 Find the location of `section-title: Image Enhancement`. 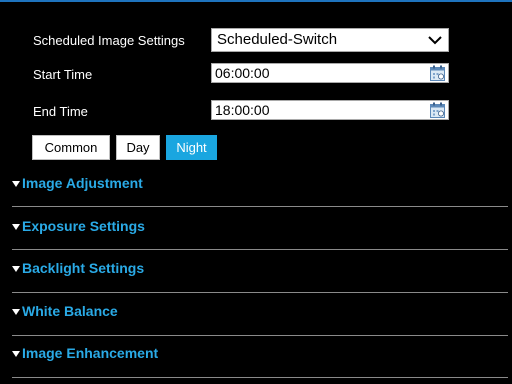

section-title: Image Enhancement is located at coordinates (90, 353).